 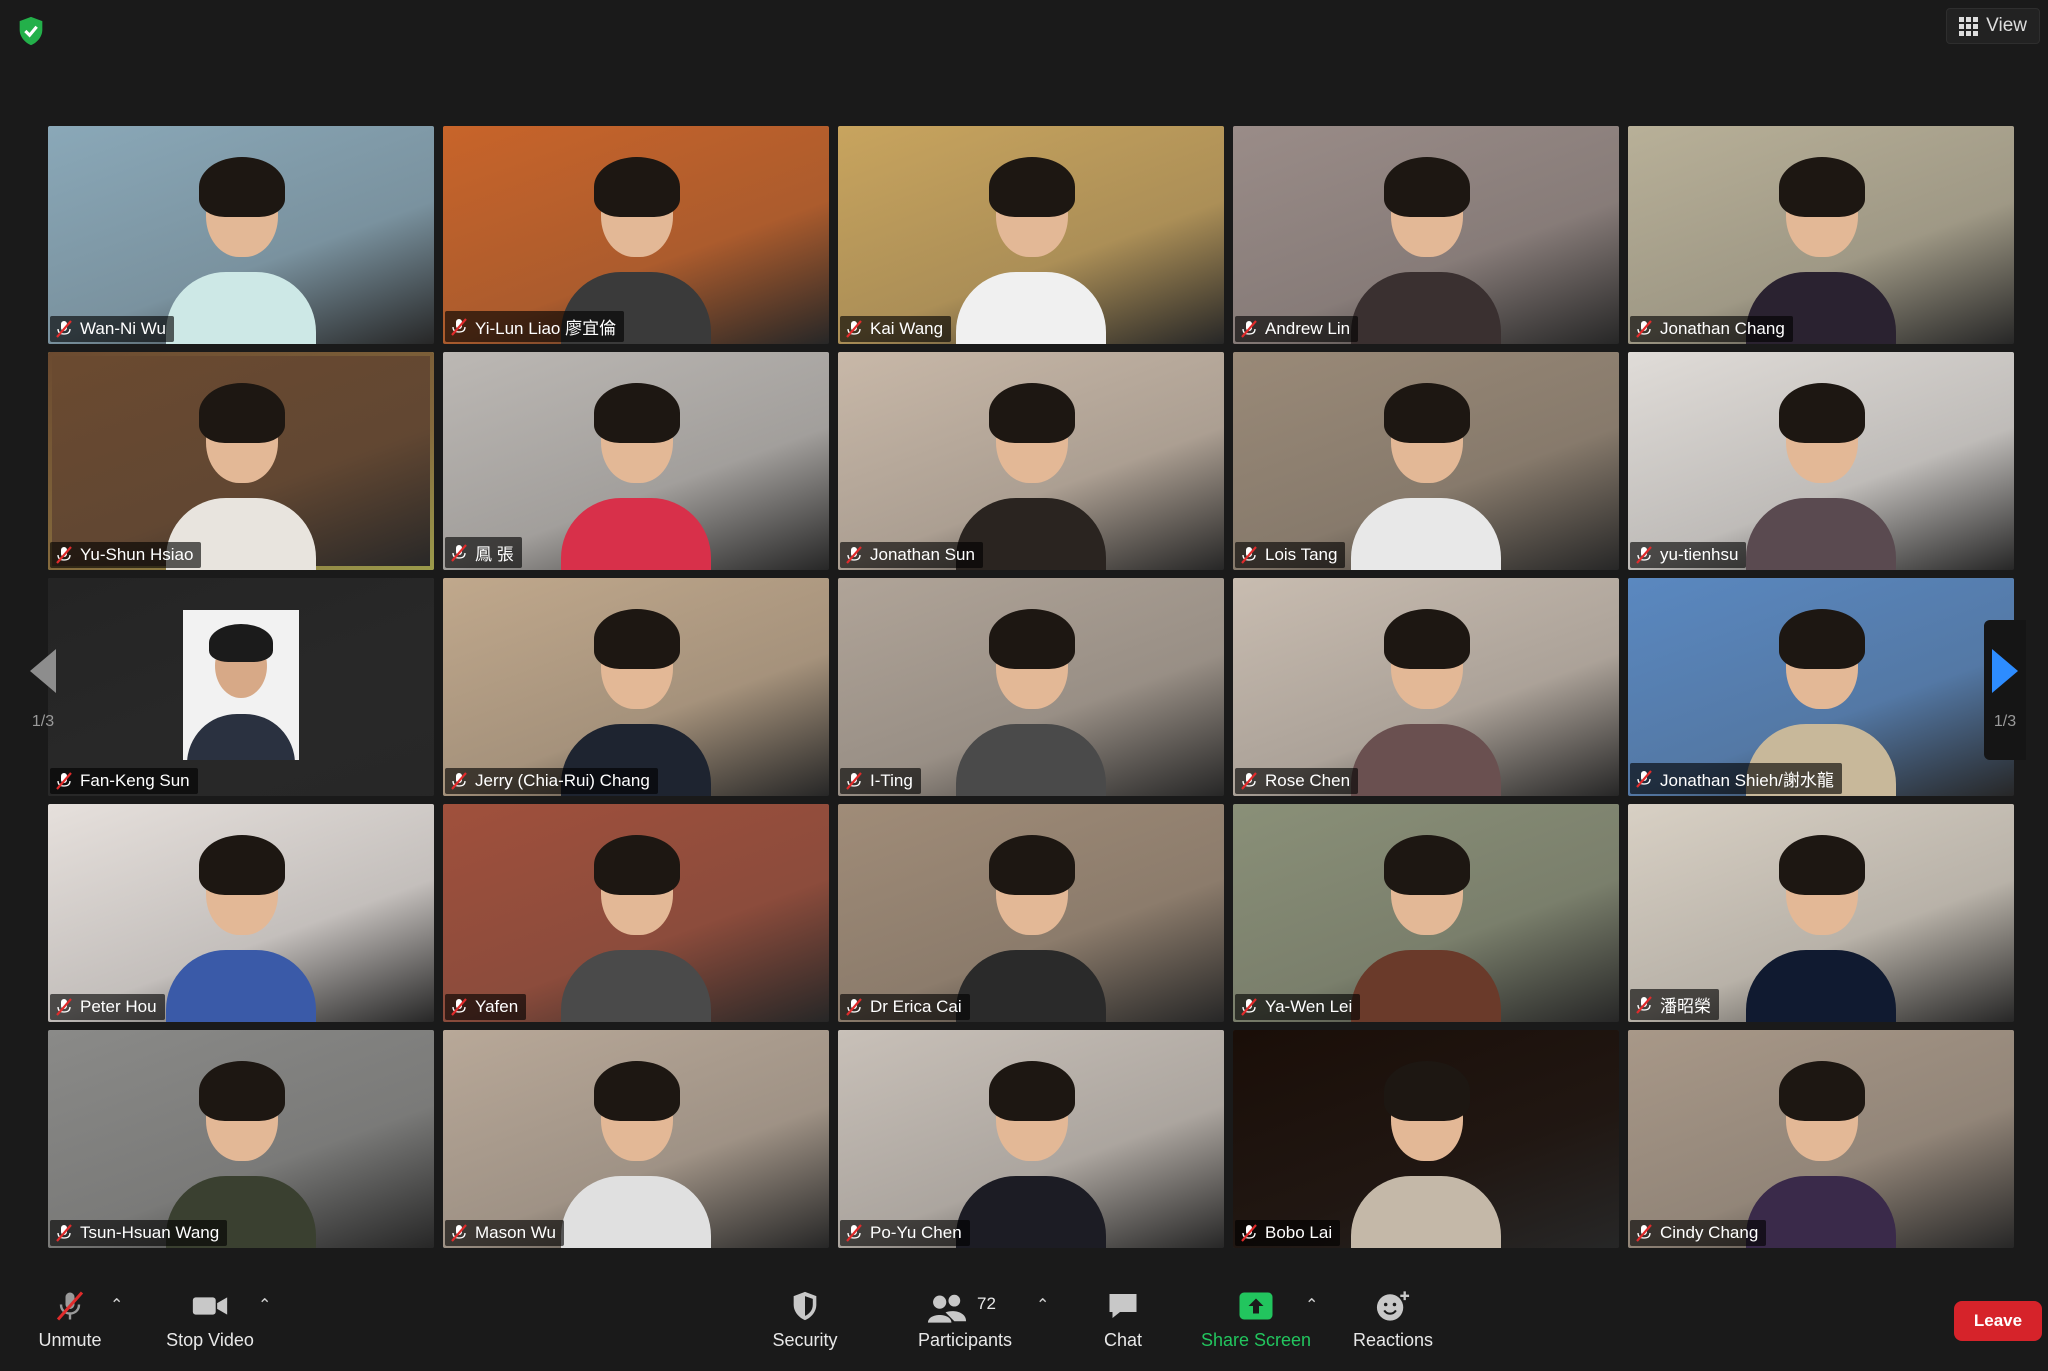 What do you see at coordinates (1821, 461) in the screenshot?
I see `video-tile: yu-tienhsu` at bounding box center [1821, 461].